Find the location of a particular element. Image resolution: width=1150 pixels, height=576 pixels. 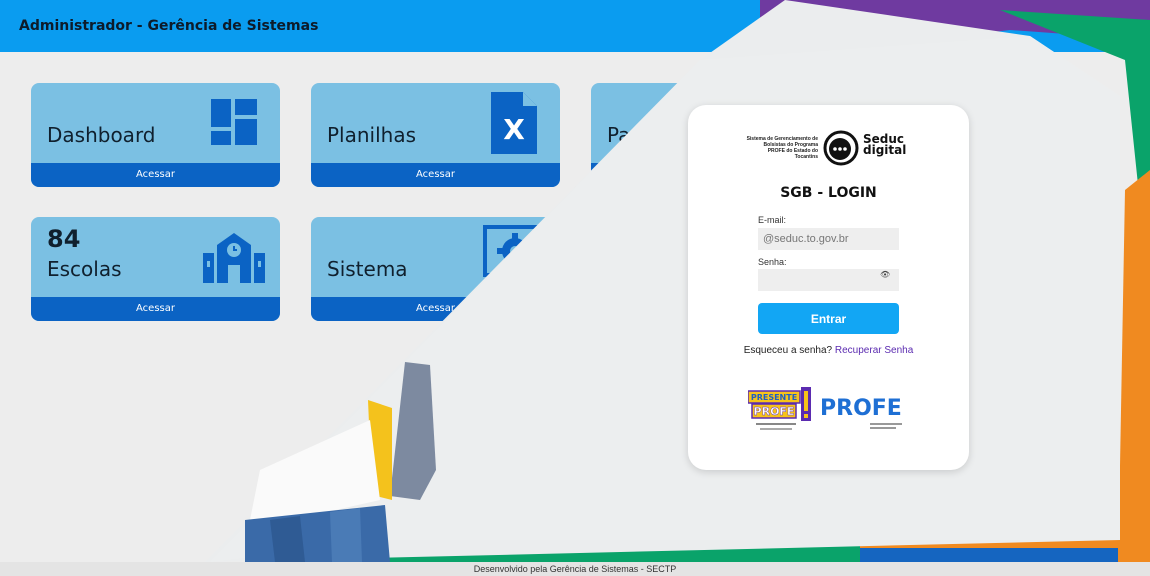

login-button: Entrar is located at coordinates (828, 318).